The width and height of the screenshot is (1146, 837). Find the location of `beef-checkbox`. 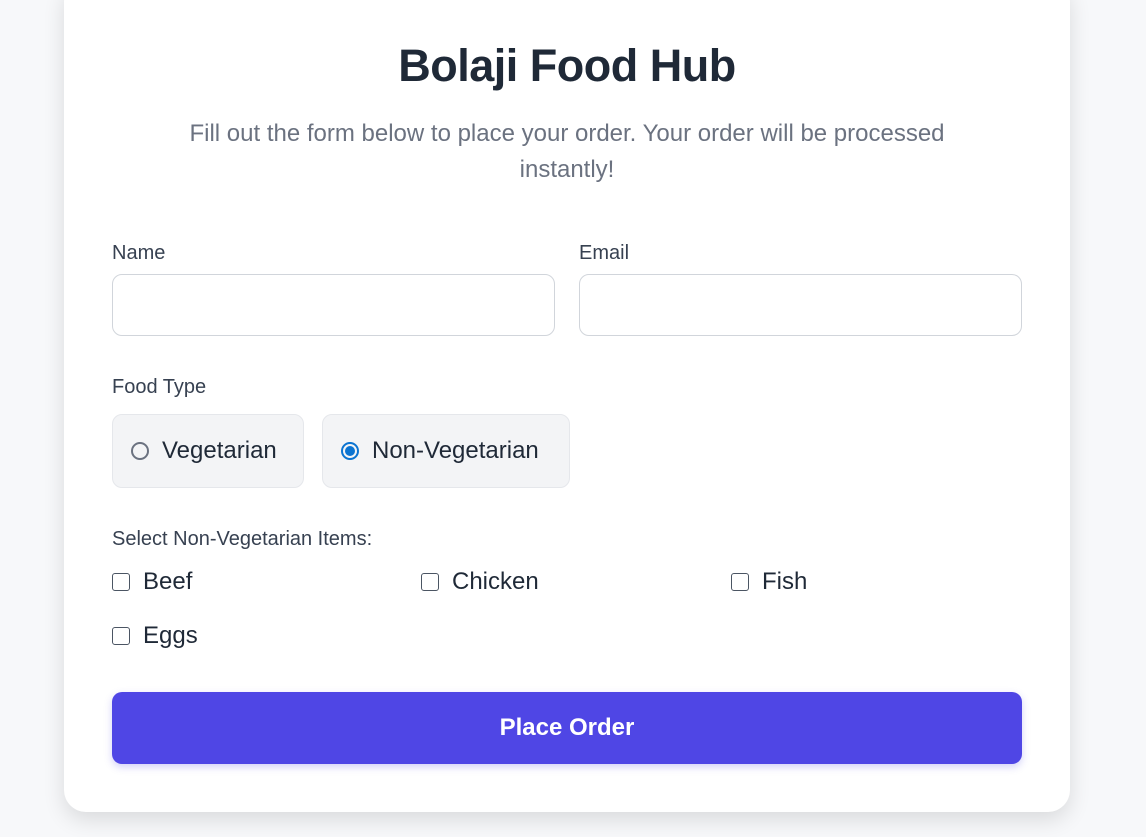

beef-checkbox is located at coordinates (121, 582).